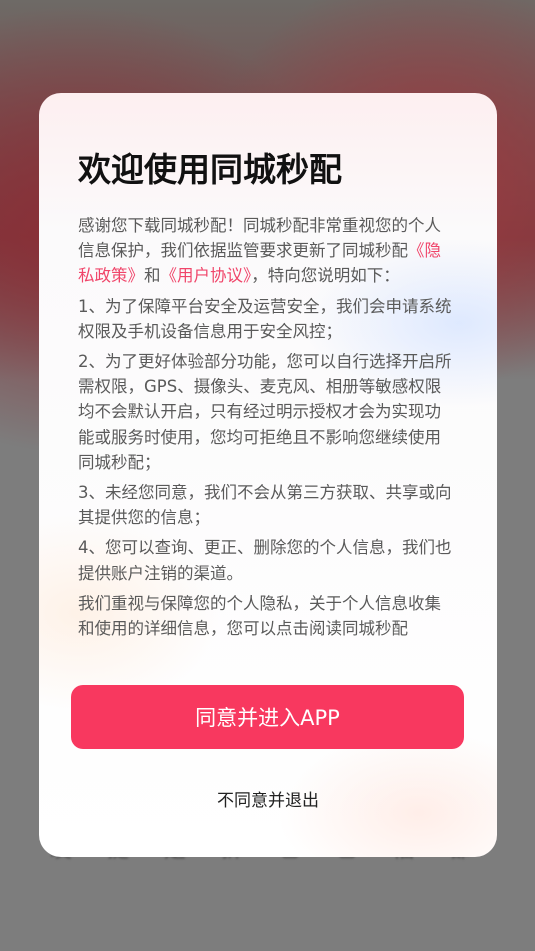 This screenshot has height=951, width=535. What do you see at coordinates (206, 275) in the screenshot?
I see `user-agreement-link: 《用户协议》` at bounding box center [206, 275].